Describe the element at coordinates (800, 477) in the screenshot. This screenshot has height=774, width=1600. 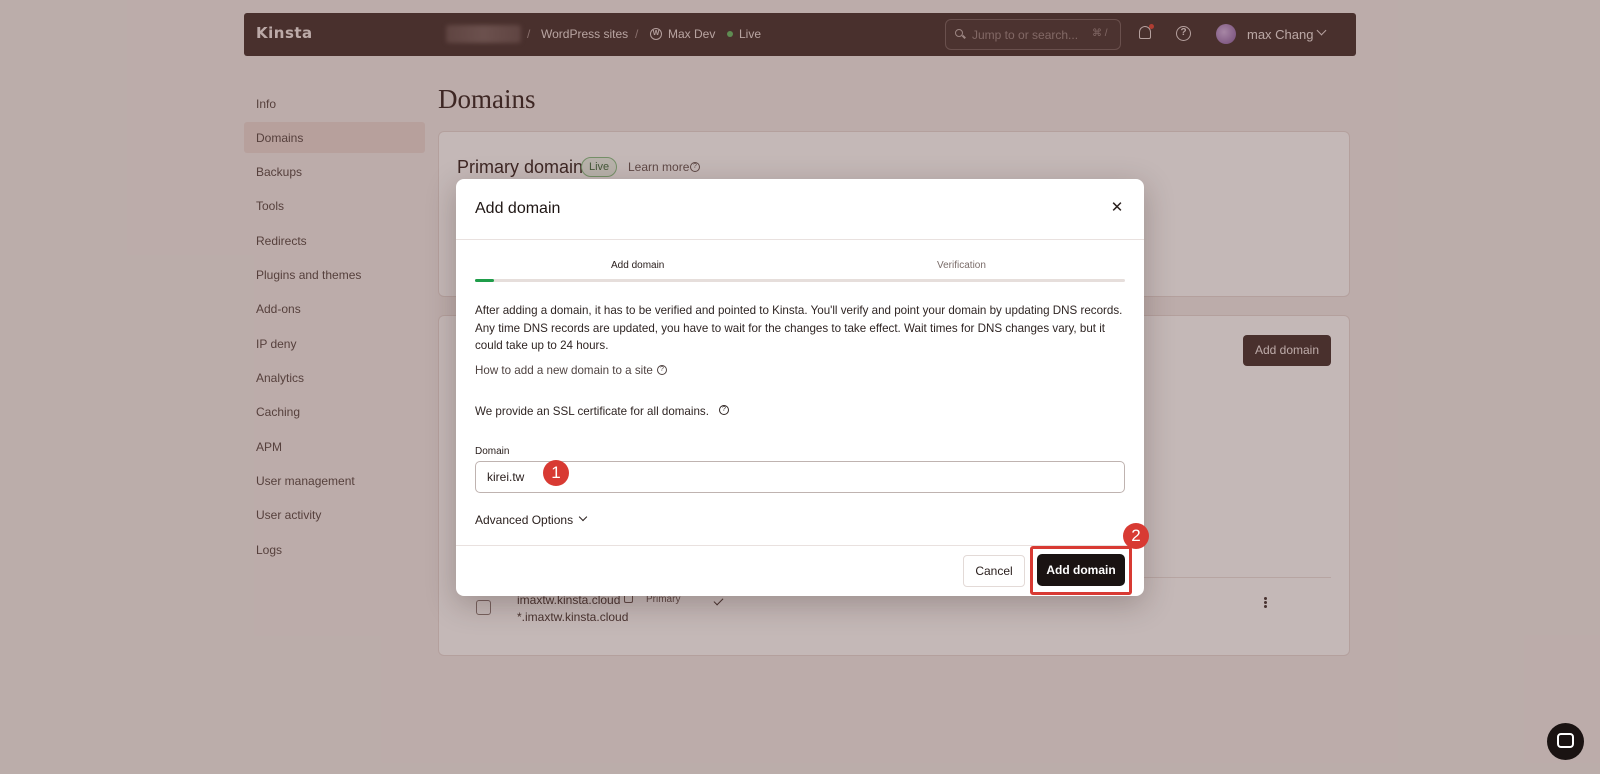
I see `domain-input` at that location.